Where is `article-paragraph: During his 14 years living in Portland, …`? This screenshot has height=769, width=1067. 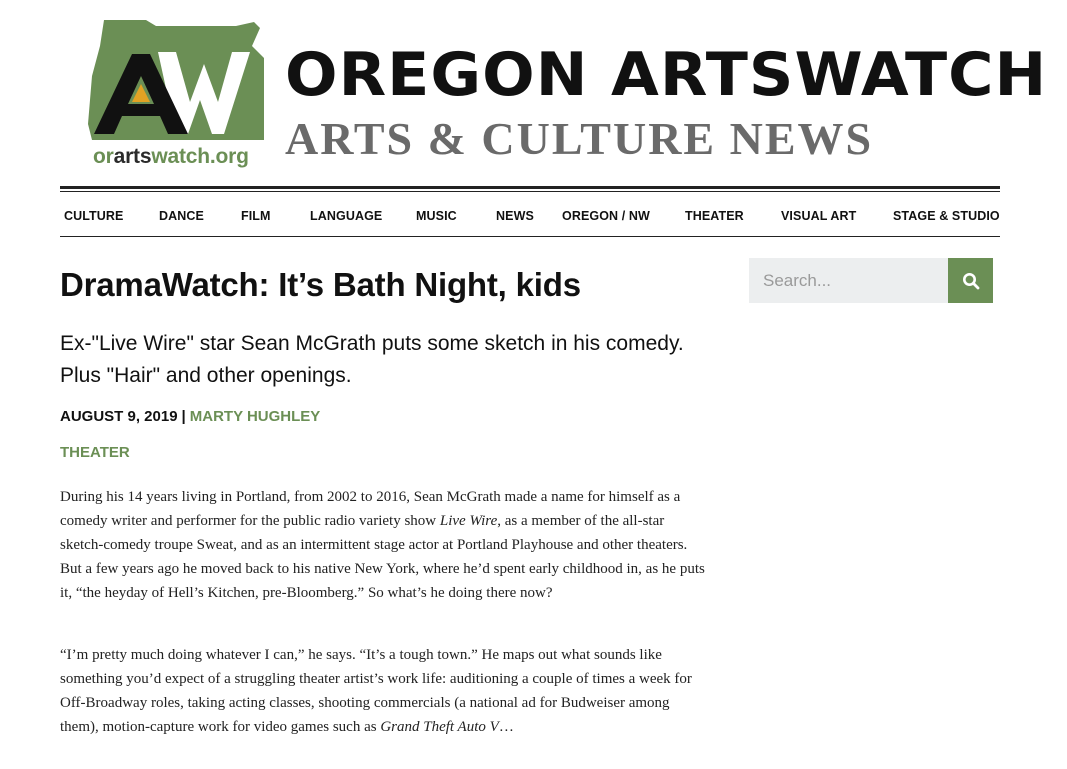 article-paragraph: During his 14 years living in Portland, … is located at coordinates (382, 545).